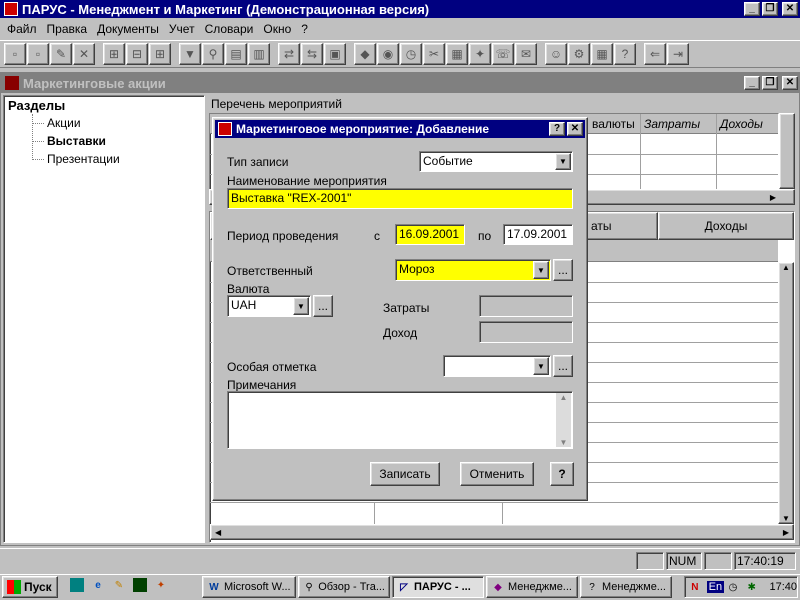 The width and height of the screenshot is (800, 600). Describe the element at coordinates (695, 587) in the screenshot. I see `norton-icon: N` at that location.